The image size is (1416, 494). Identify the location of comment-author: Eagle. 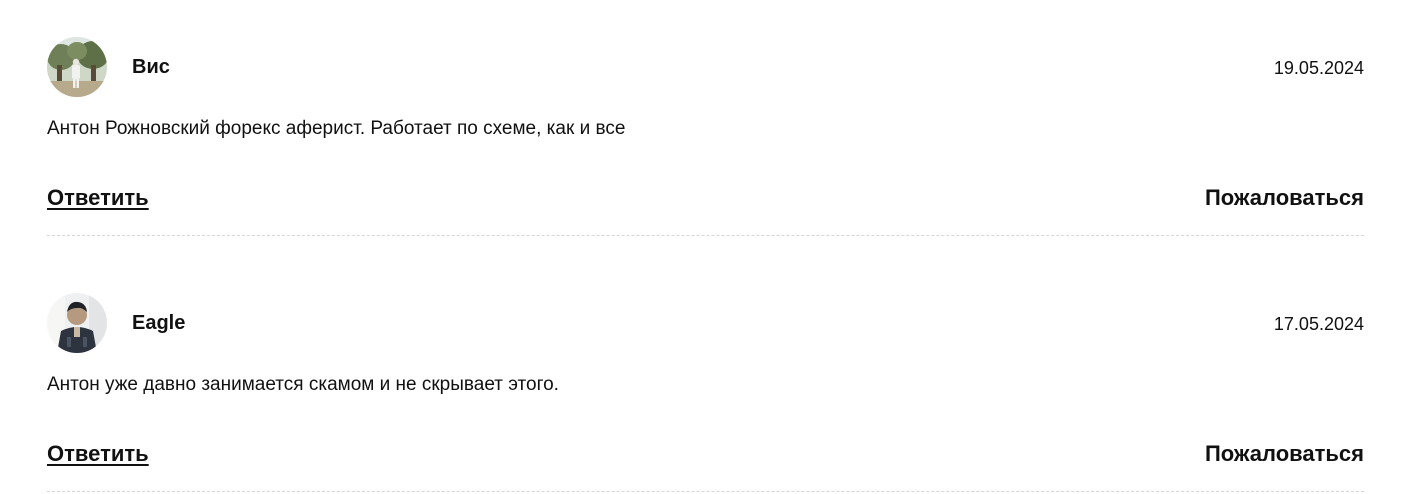
(159, 323).